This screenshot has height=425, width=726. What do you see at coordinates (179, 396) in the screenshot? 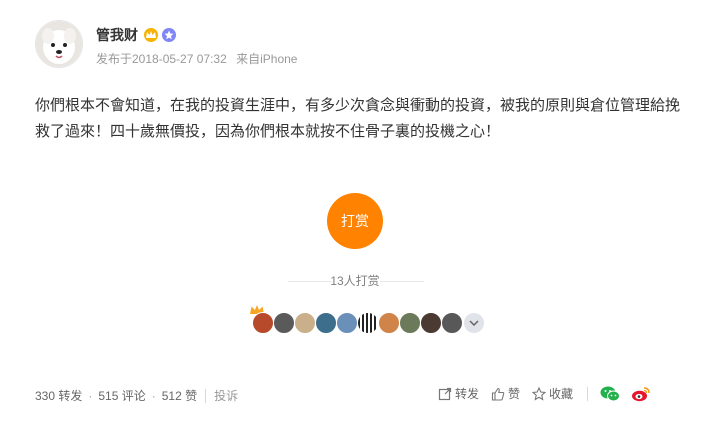
I see `like-count: 512 赞` at bounding box center [179, 396].